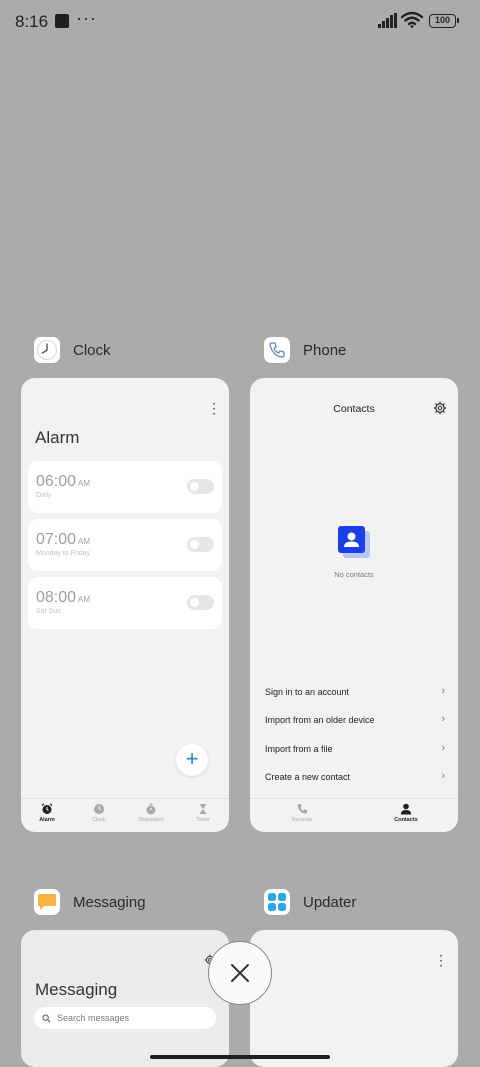 The image size is (480, 1067). I want to click on clock-tab-icon, so click(99, 809).